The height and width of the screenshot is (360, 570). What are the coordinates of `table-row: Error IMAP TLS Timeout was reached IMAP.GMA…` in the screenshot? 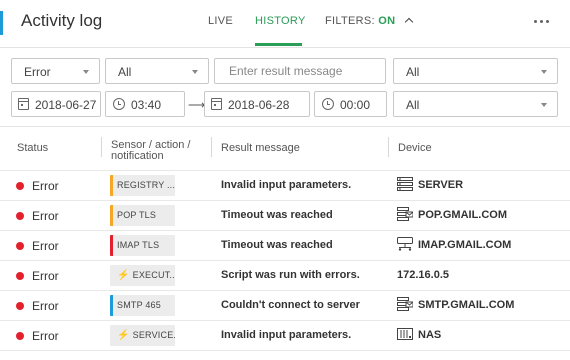 It's located at (285, 246).